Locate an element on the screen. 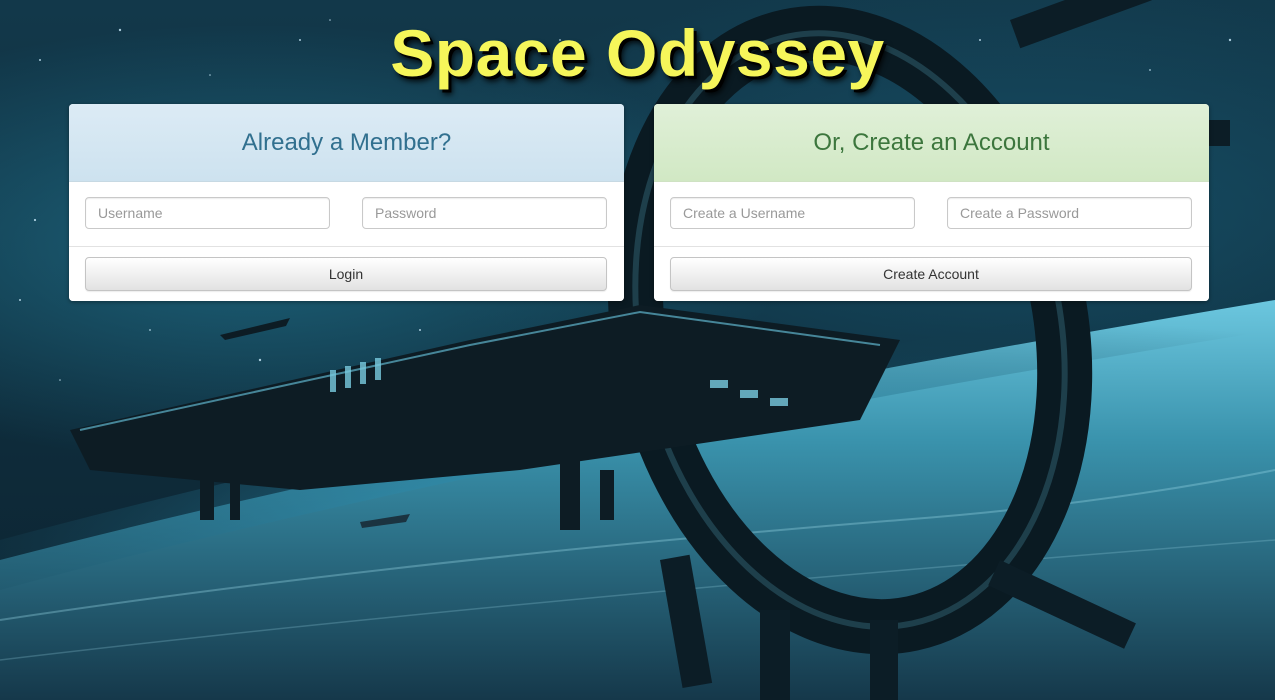 Image resolution: width=1275 pixels, height=700 pixels. login-panel: Already a Member? Login is located at coordinates (346, 202).